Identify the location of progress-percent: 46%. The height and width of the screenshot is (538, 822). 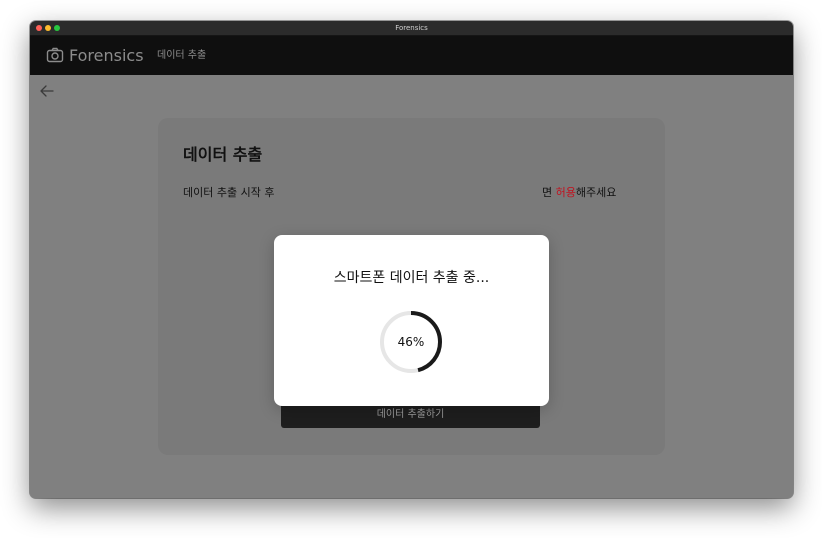
(411, 342).